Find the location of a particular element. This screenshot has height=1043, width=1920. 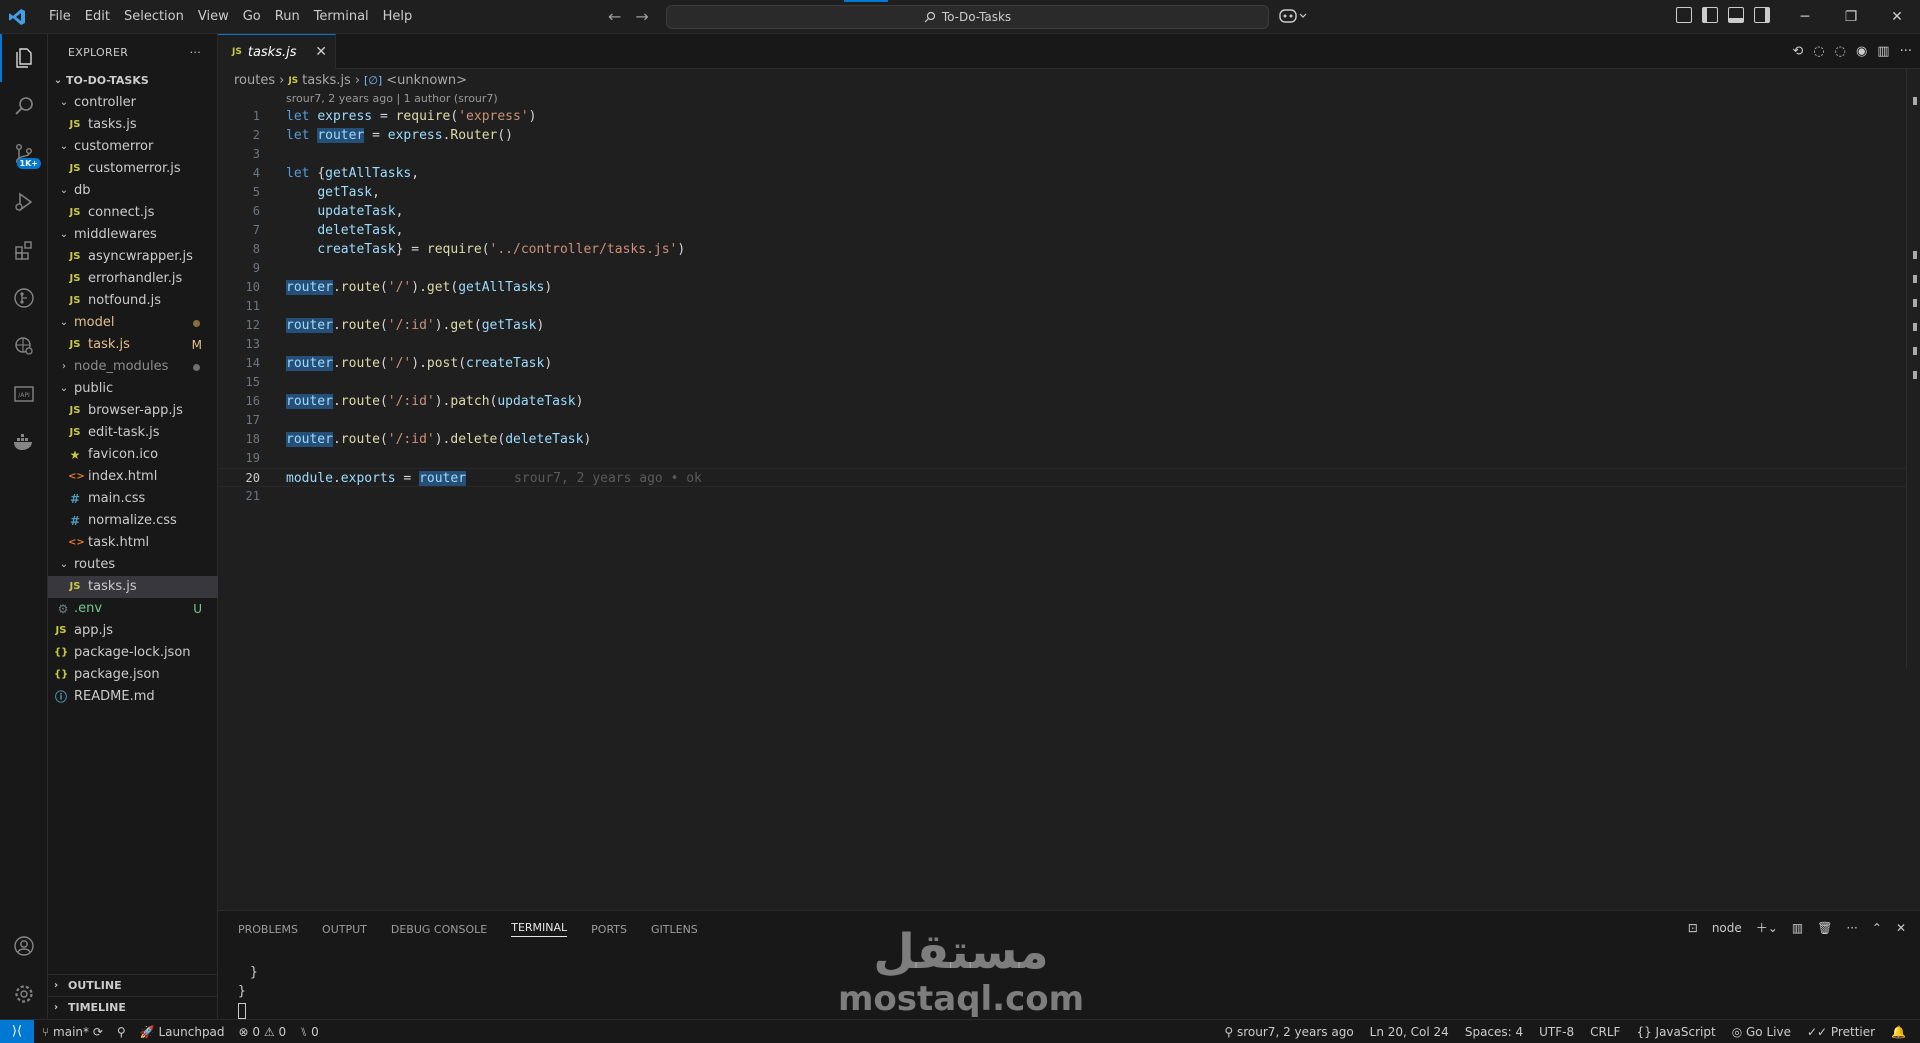

tree-folder-routes: ⌄ routes is located at coordinates (133, 565).